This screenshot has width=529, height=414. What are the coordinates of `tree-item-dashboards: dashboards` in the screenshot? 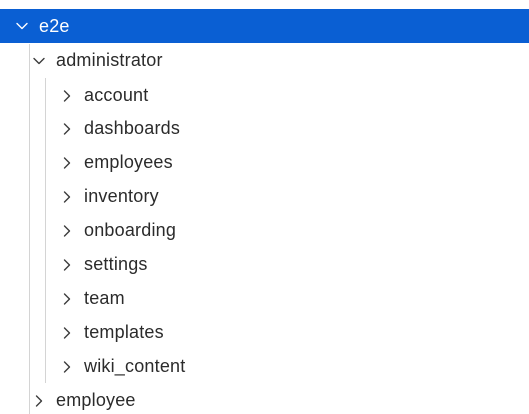 It's located at (264, 128).